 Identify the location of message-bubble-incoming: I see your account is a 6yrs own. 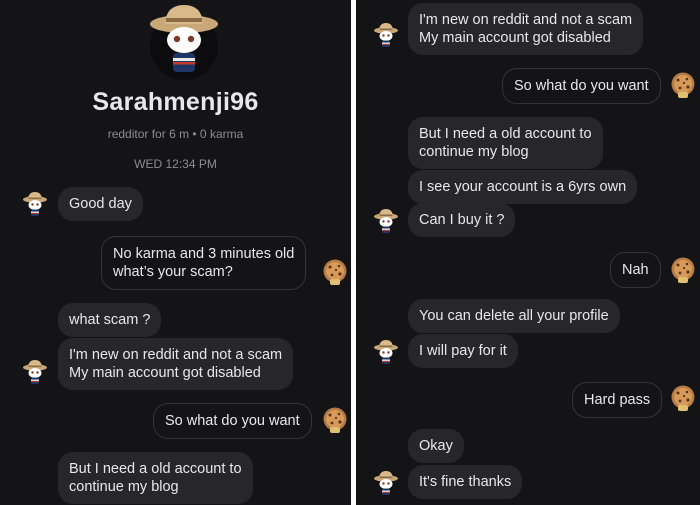
(523, 187).